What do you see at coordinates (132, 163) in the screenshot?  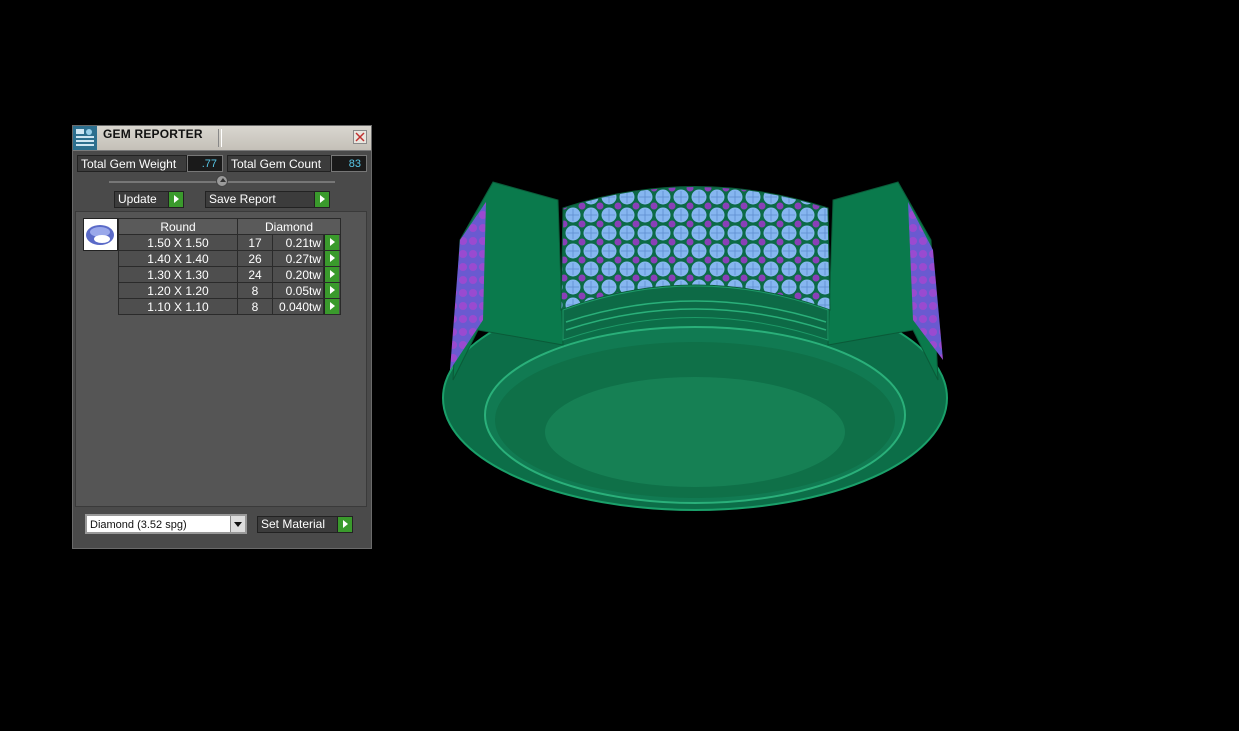 I see `total-gem-weight-label: Total Gem Weight` at bounding box center [132, 163].